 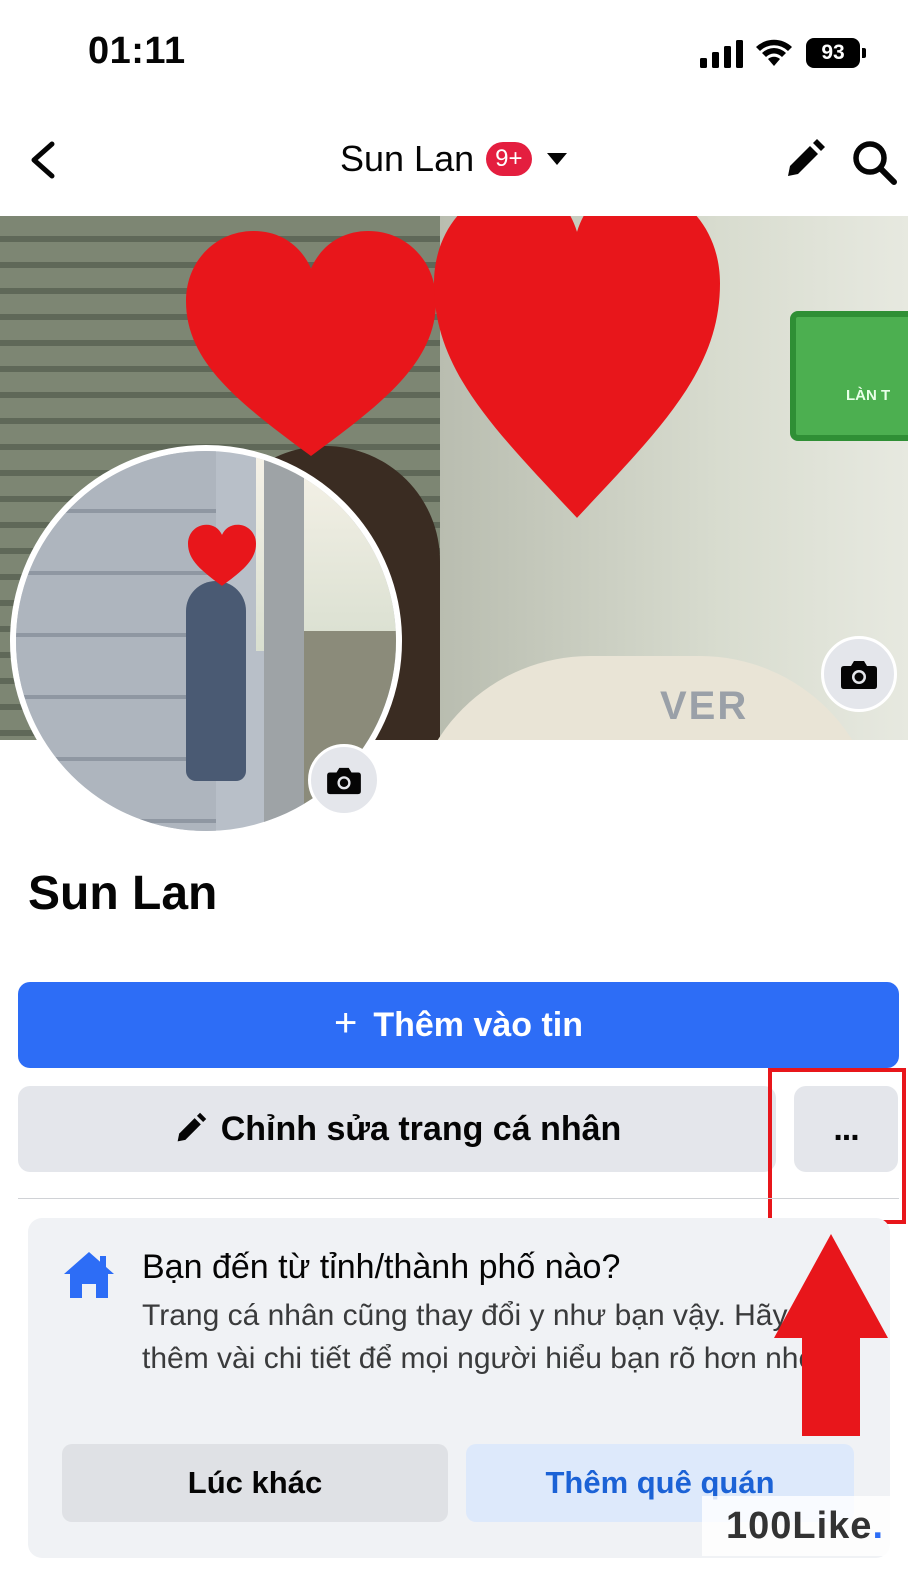 I want to click on avatar-person, so click(x=216, y=681).